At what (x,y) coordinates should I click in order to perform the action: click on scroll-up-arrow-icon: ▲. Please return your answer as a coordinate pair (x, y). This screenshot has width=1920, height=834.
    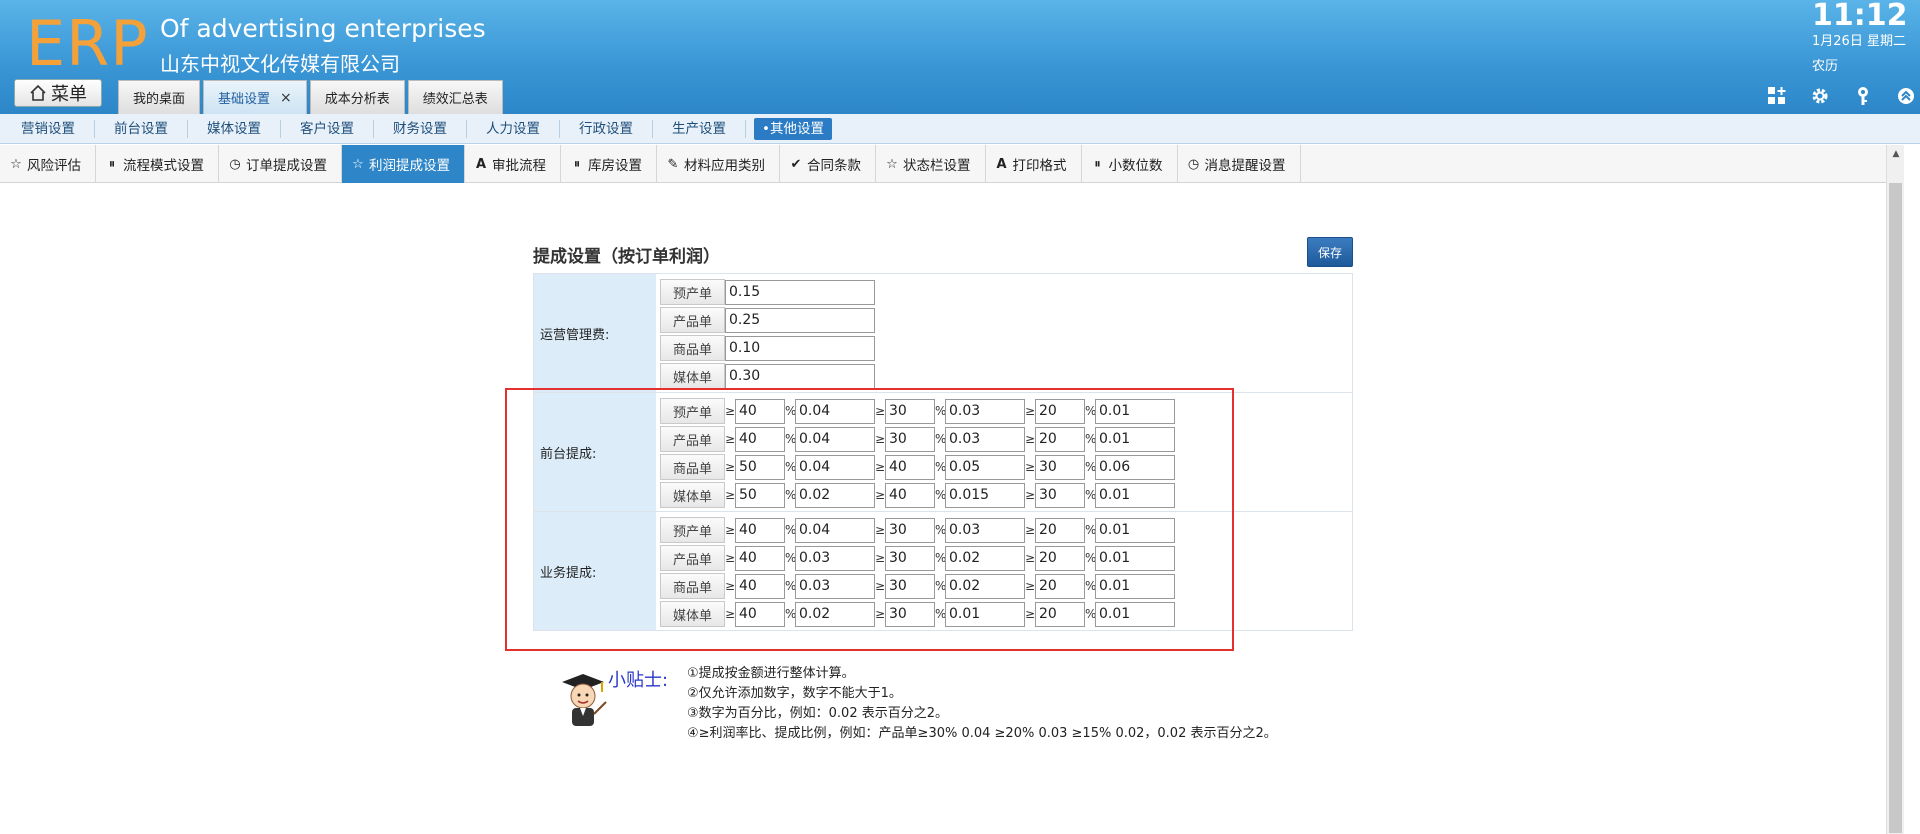
    Looking at the image, I should click on (1896, 154).